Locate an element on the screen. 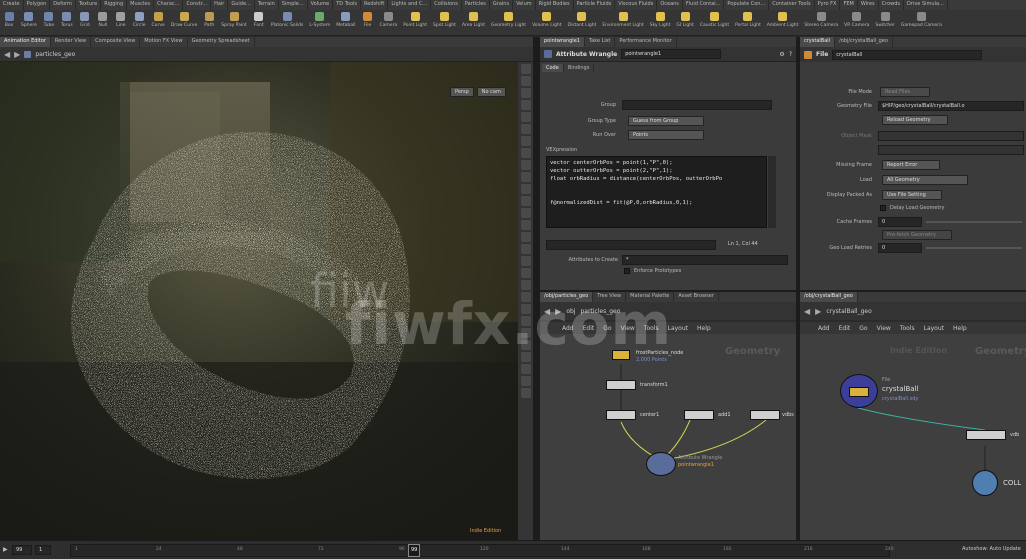 The height and width of the screenshot is (559, 1026). shelf-tool-button: Line is located at coordinates (121, 22).